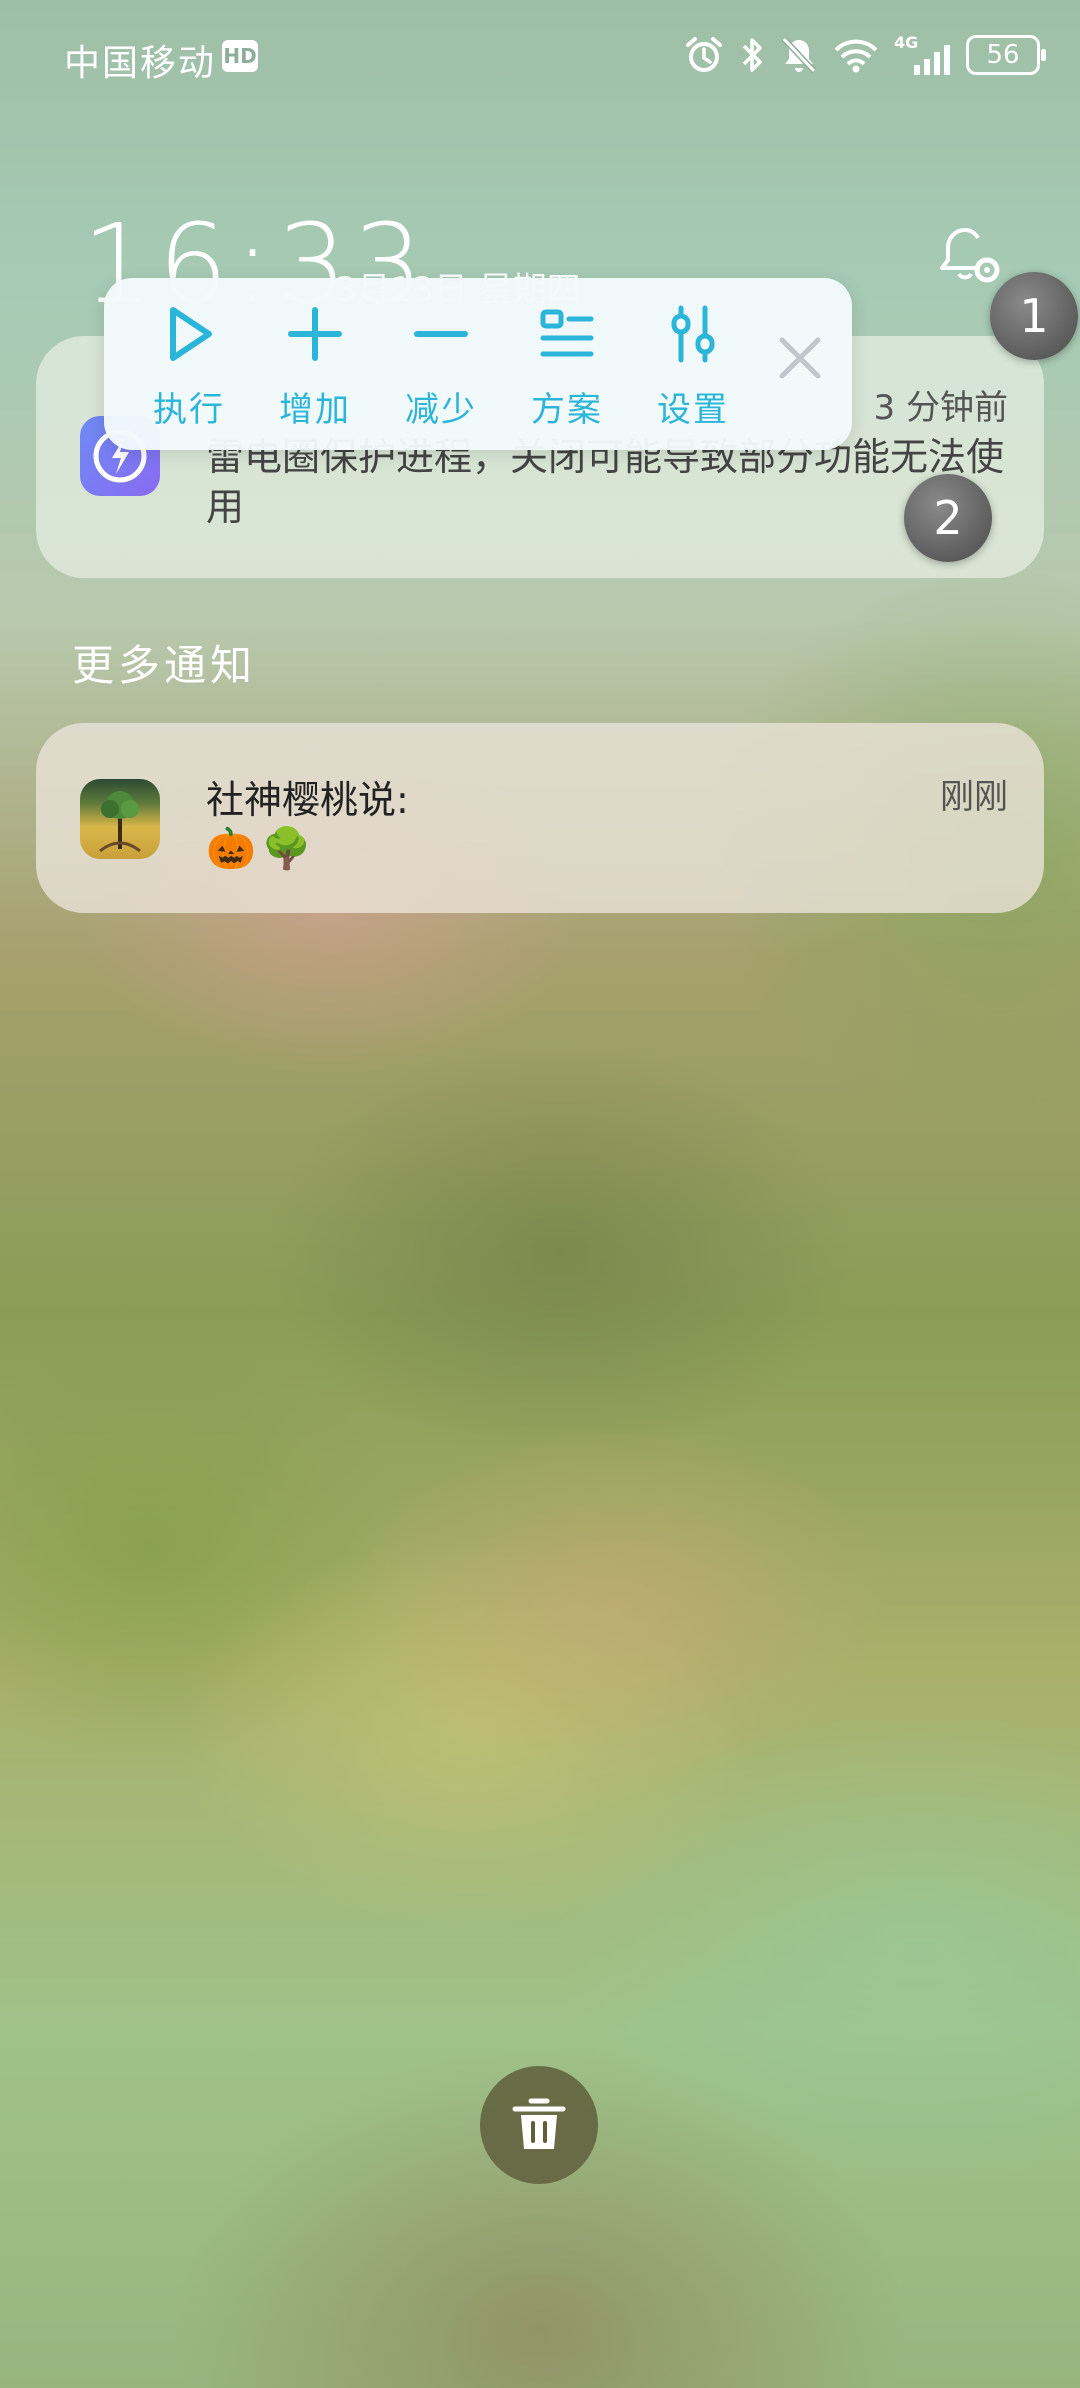  Describe the element at coordinates (120, 819) in the screenshot. I see `tree-app-icon` at that location.